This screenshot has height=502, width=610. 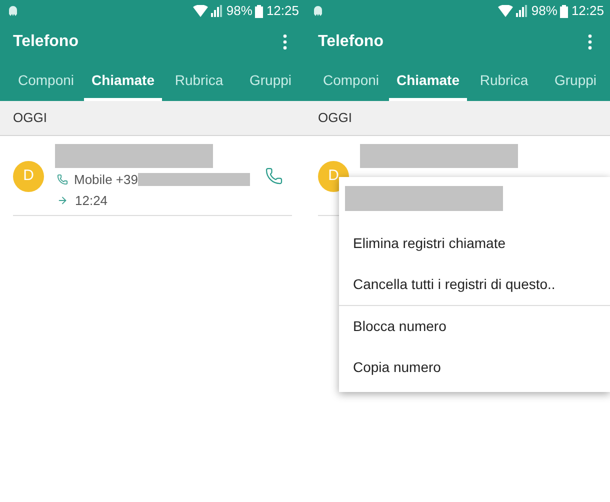 I want to click on outgoing-arrow-icon, so click(x=62, y=200).